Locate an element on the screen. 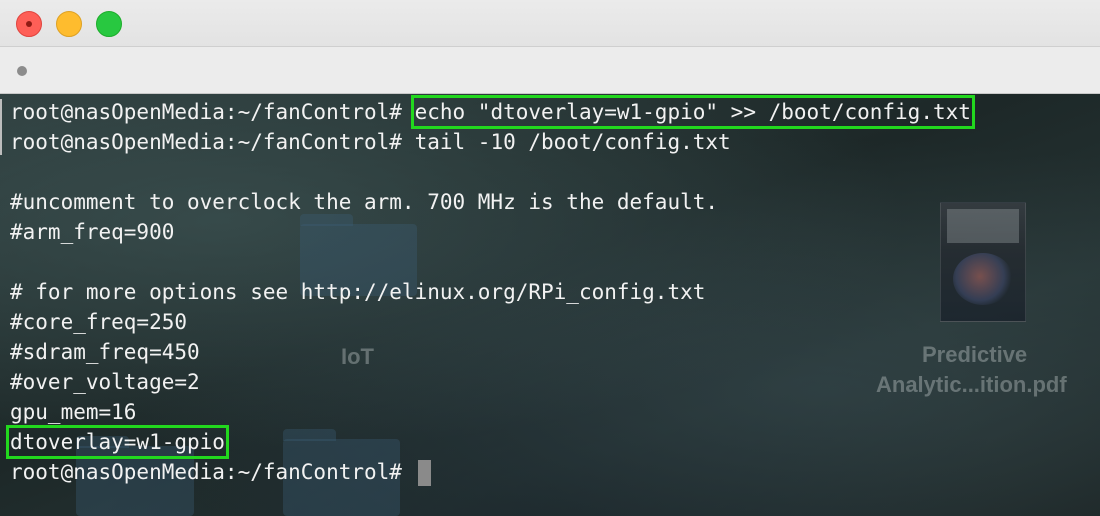 This screenshot has width=1100, height=516. highlighted-output: dtoverlay=w1-gpio is located at coordinates (117, 442).